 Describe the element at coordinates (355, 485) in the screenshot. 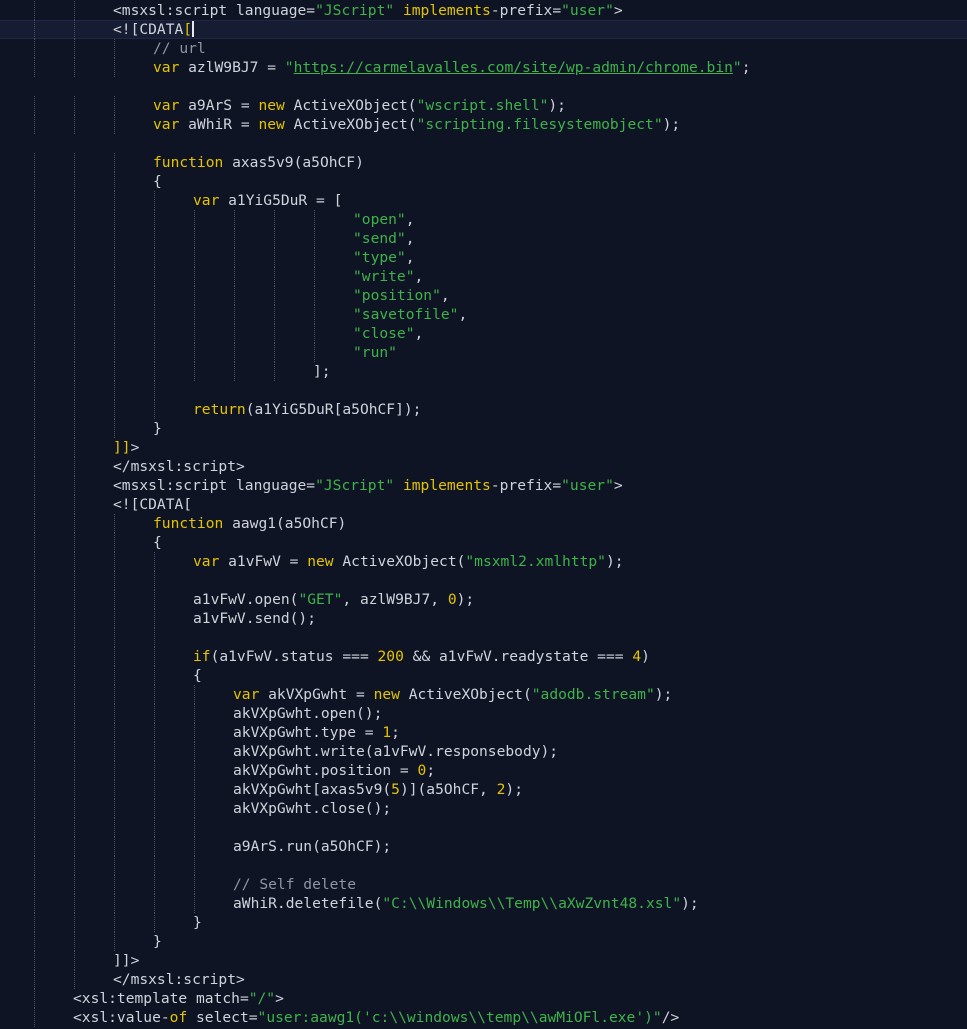

I see `code-token: "JScript"` at that location.